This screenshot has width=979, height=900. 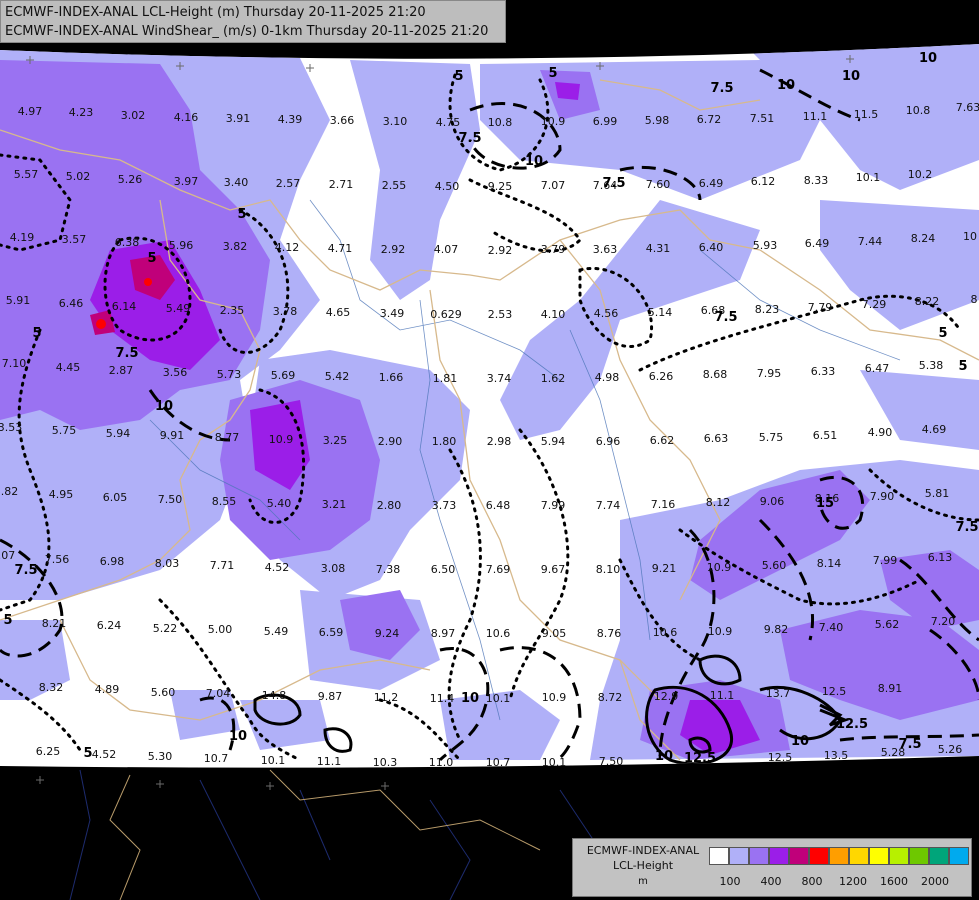 I want to click on map-value-label: 7.95, so click(x=769, y=373).